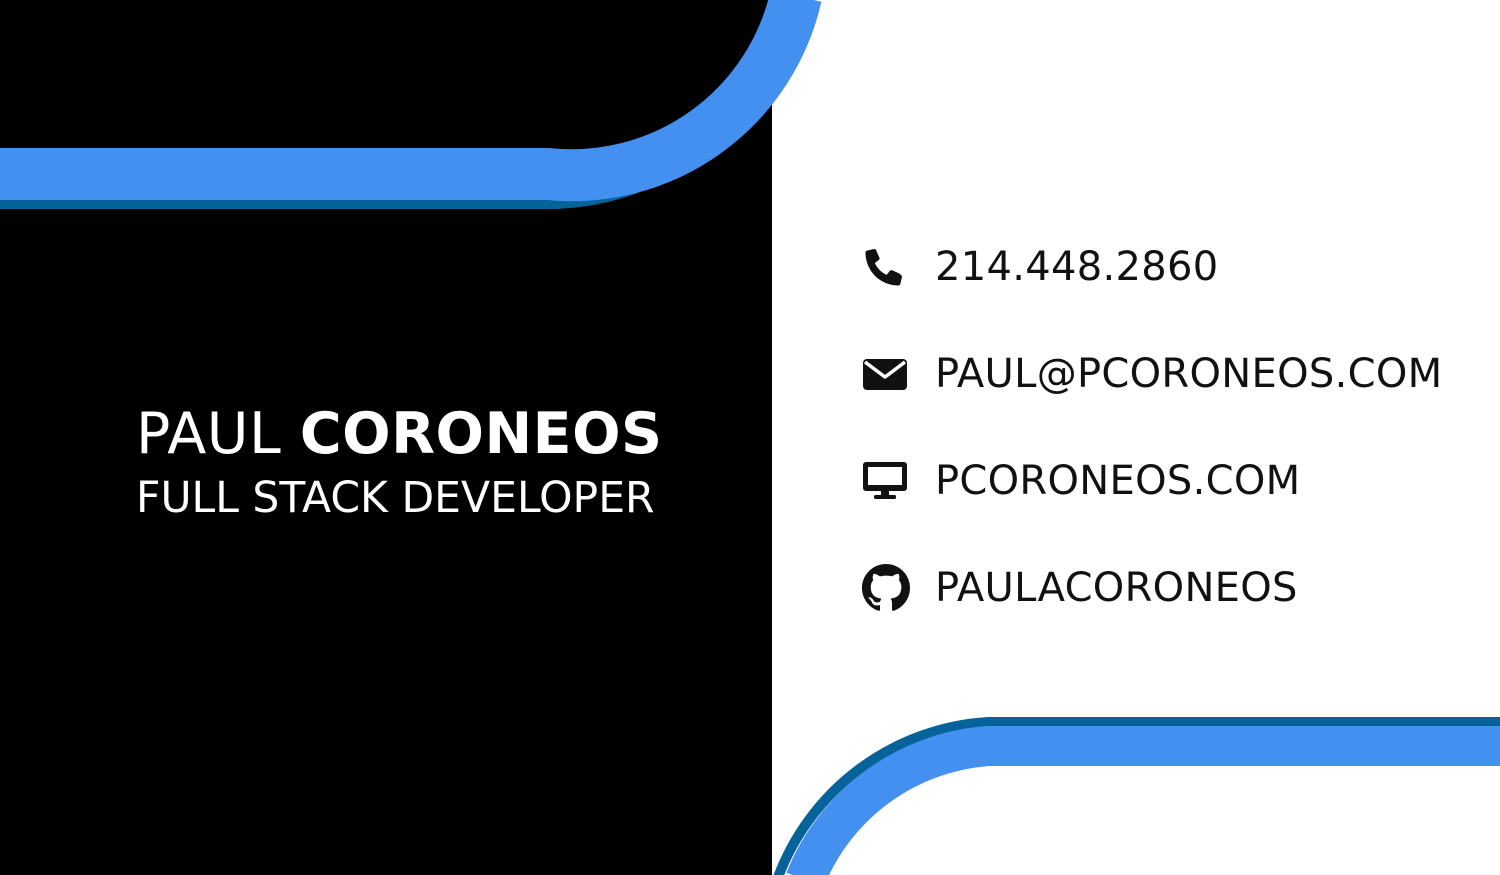  What do you see at coordinates (1117, 481) in the screenshot?
I see `website-url: PCORONEOS.COM` at bounding box center [1117, 481].